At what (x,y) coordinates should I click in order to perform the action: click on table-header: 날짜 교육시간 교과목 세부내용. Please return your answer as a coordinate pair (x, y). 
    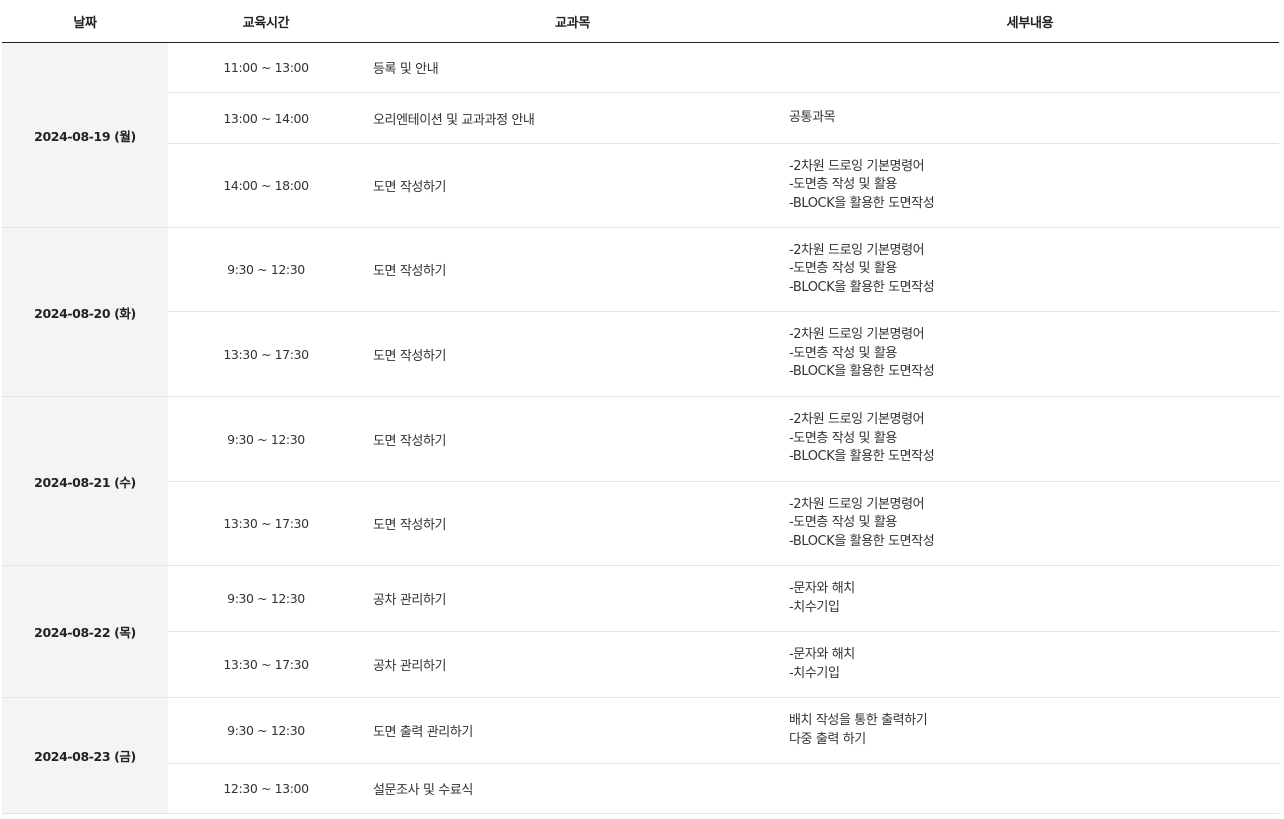
    Looking at the image, I should click on (640, 21).